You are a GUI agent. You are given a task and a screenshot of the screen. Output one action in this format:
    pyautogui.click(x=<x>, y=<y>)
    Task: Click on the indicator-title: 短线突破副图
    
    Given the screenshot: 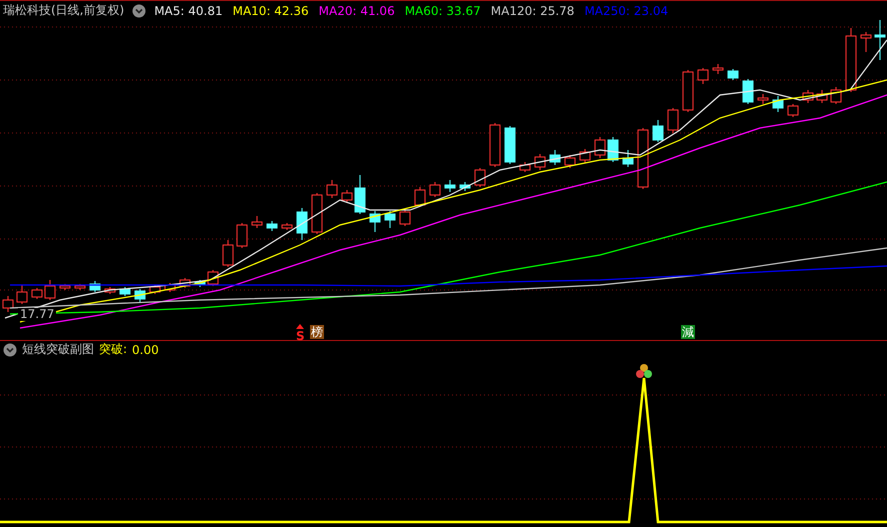 What is the action you would take?
    pyautogui.click(x=58, y=349)
    